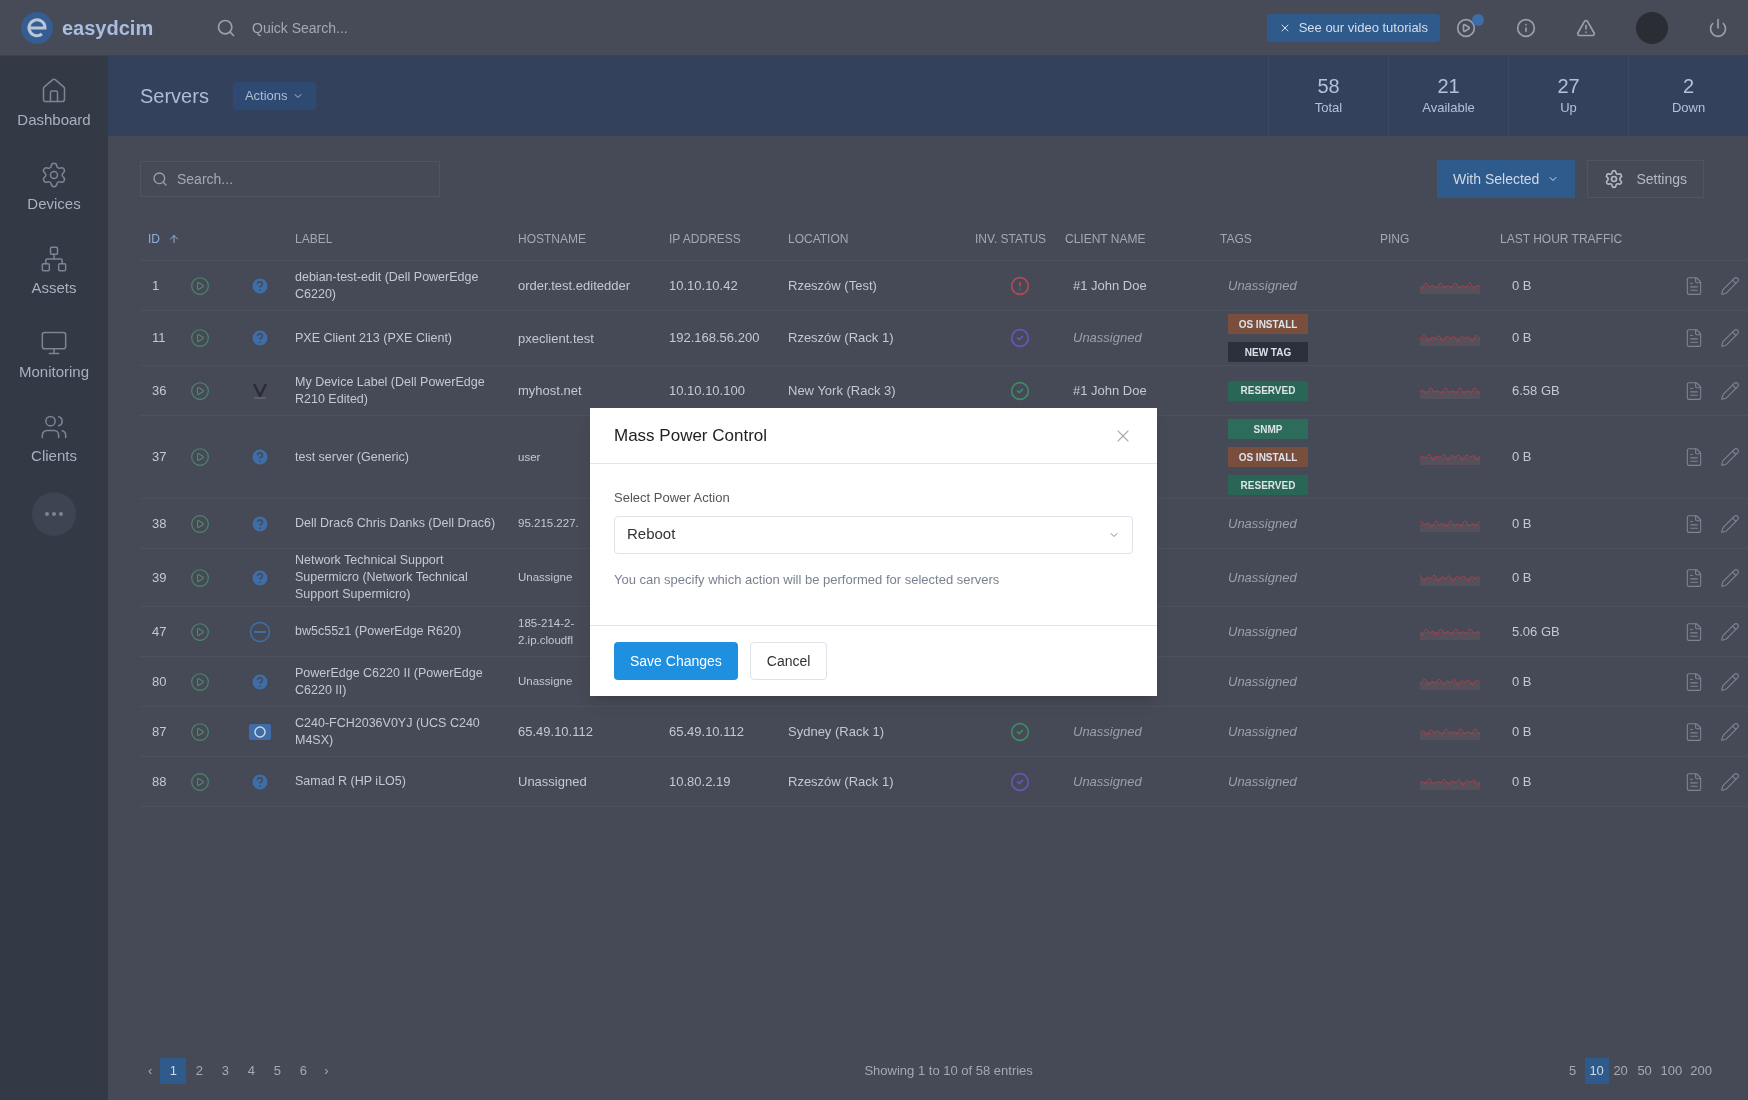 This screenshot has height=1100, width=1748. I want to click on stat-value: 21, so click(1448, 86).